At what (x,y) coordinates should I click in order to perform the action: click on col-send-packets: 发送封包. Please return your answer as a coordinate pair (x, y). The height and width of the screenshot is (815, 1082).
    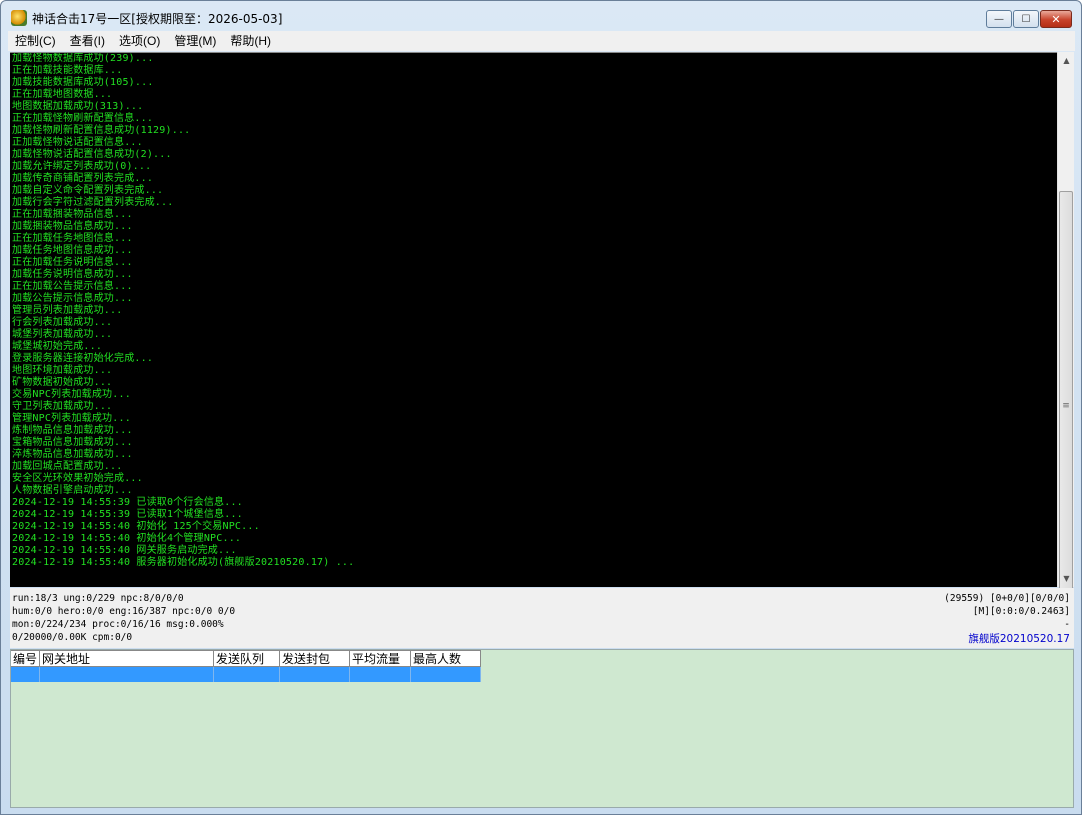
    Looking at the image, I should click on (315, 658).